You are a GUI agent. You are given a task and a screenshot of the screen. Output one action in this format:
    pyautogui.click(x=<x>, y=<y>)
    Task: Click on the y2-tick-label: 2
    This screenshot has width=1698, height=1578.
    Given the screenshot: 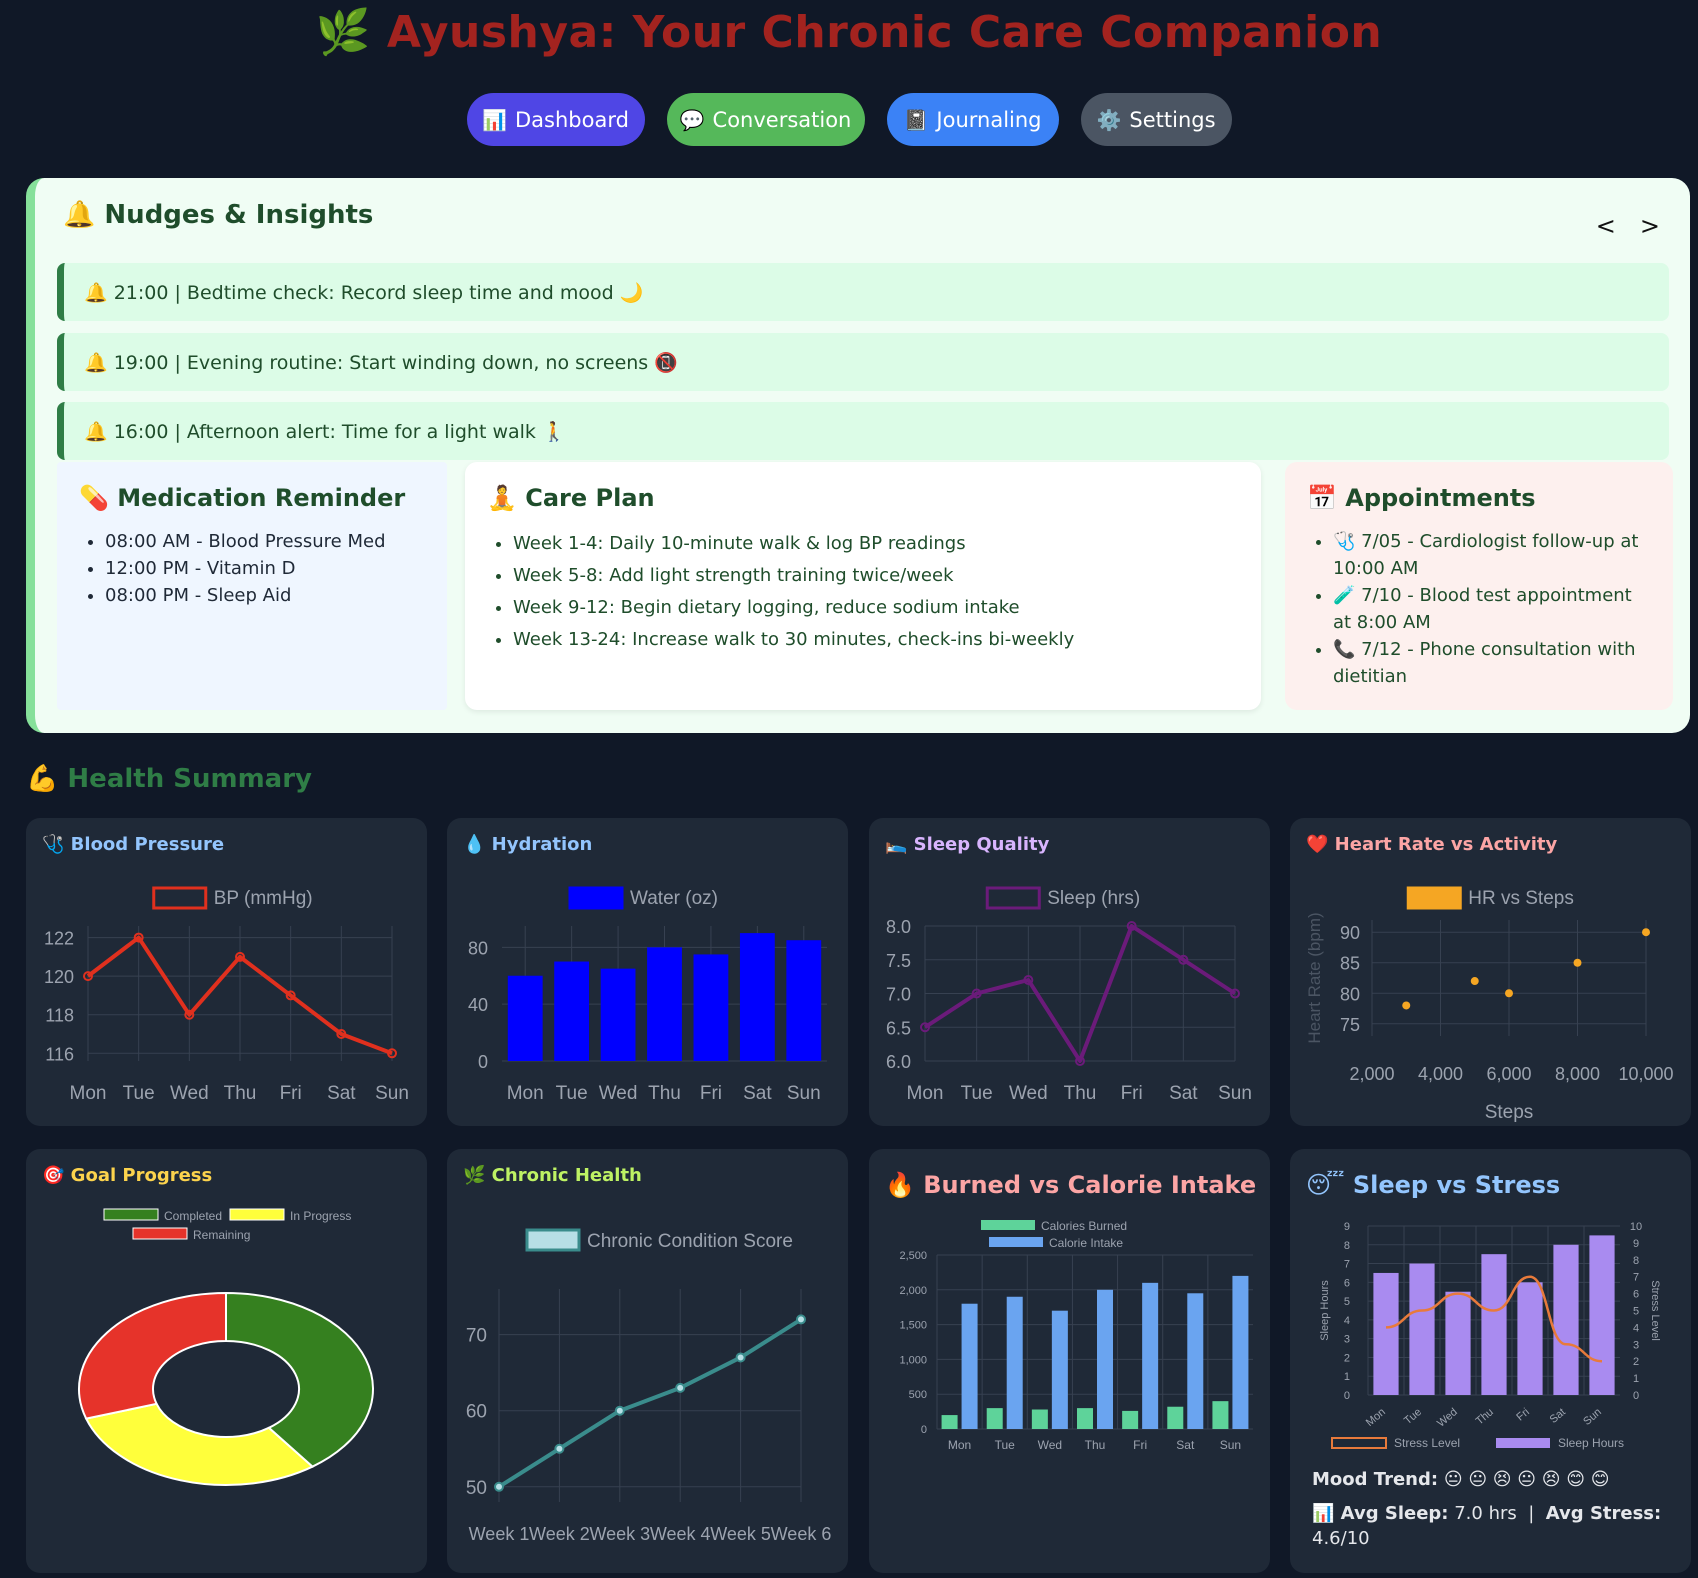 What is the action you would take?
    pyautogui.click(x=1636, y=1362)
    